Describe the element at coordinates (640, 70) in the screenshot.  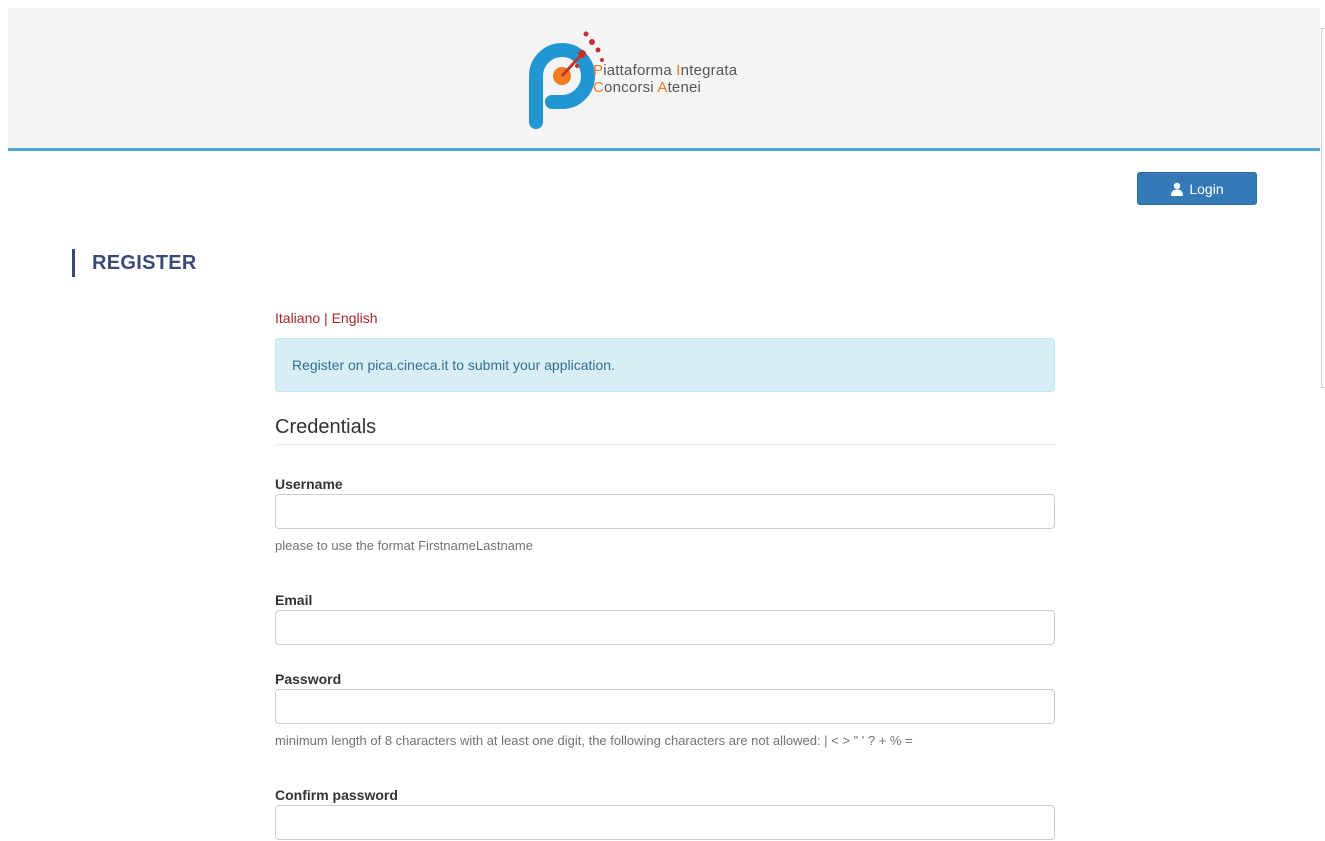
I see `logo-word: iattaforma` at that location.